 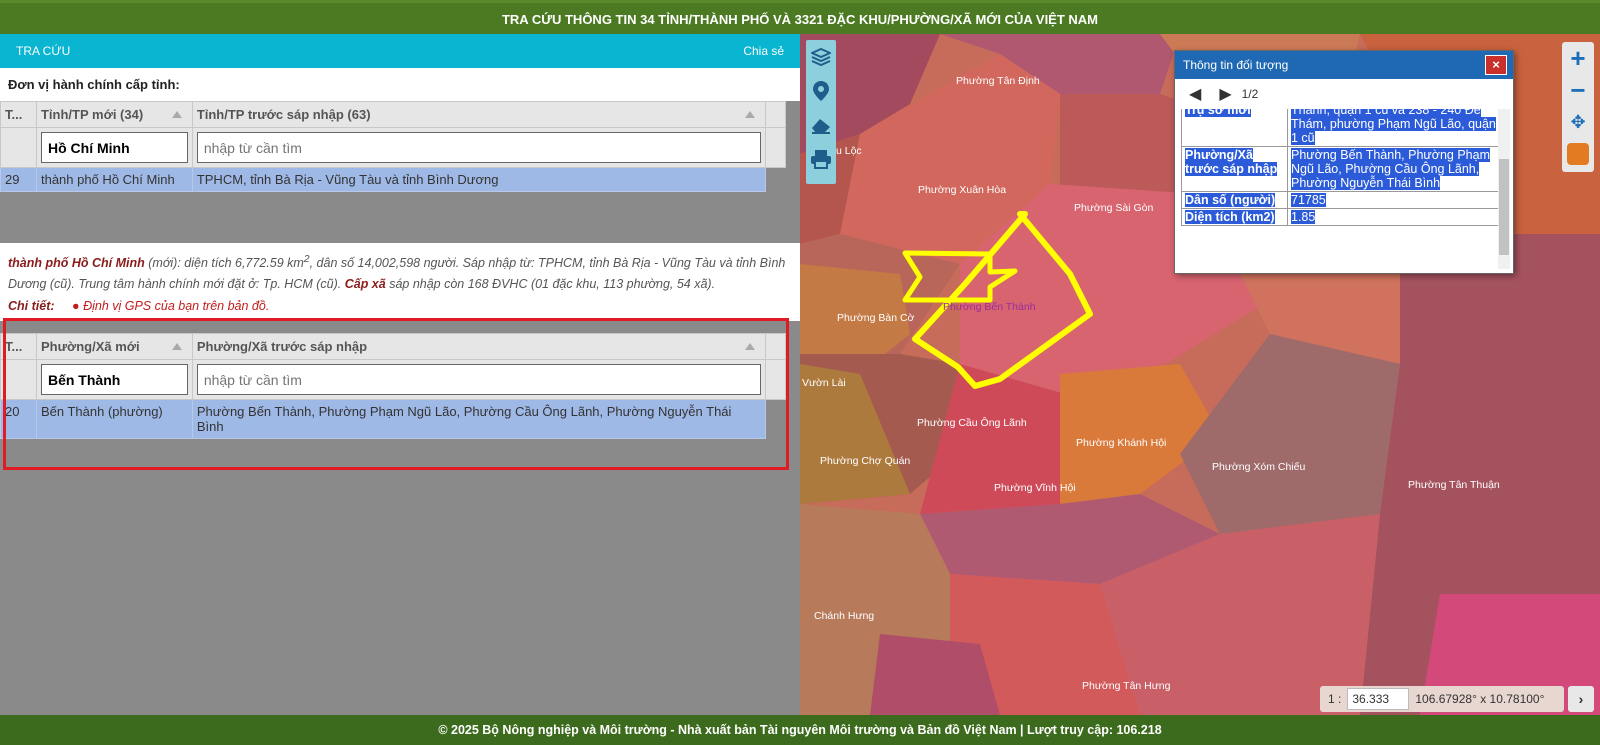 I want to click on scale-next-button: ›, so click(x=1581, y=699).